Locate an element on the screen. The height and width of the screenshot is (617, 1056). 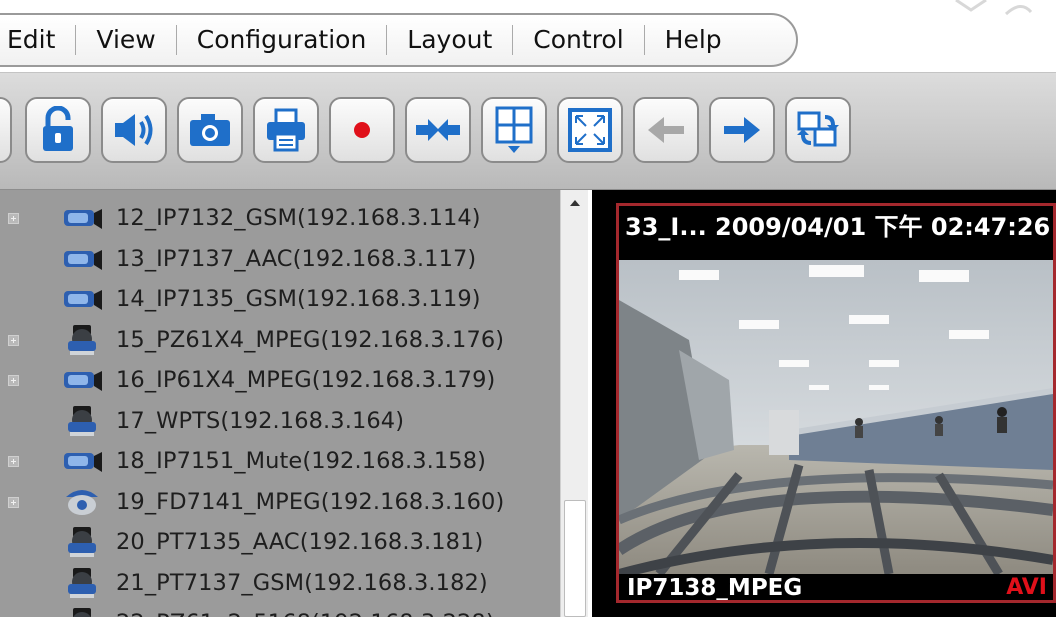
tree-item: 16_IP61X4_MPEG(192.168.3.179) is located at coordinates (280, 381).